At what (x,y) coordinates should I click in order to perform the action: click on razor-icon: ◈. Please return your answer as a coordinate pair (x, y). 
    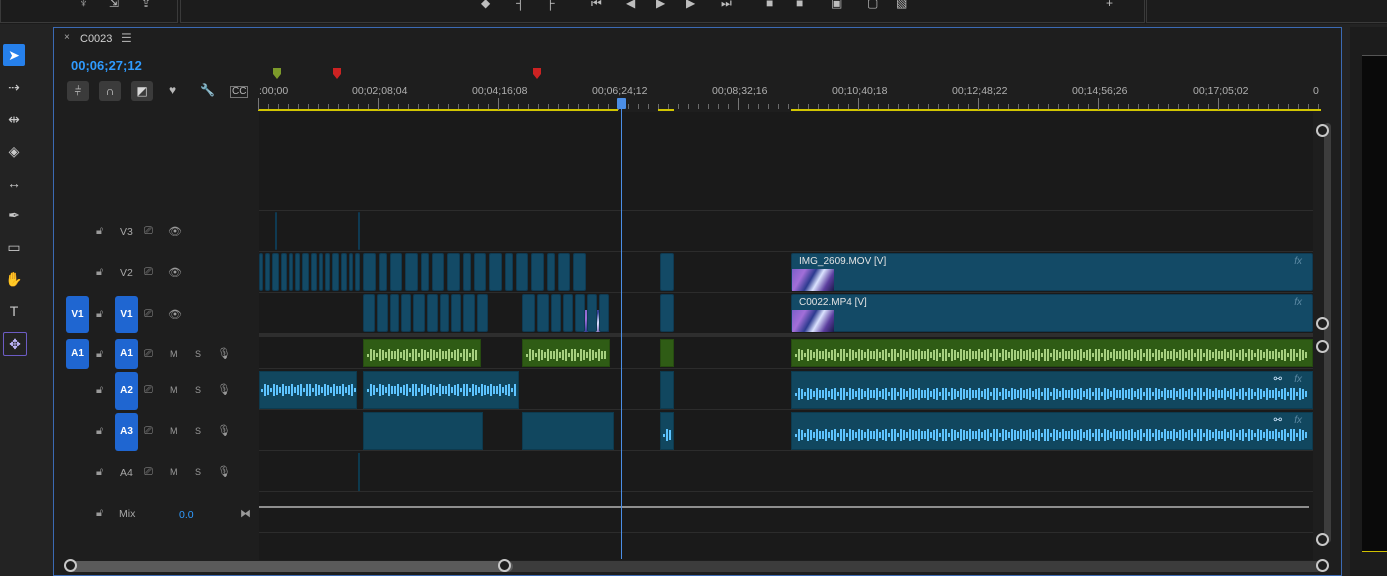
    Looking at the image, I should click on (14, 151).